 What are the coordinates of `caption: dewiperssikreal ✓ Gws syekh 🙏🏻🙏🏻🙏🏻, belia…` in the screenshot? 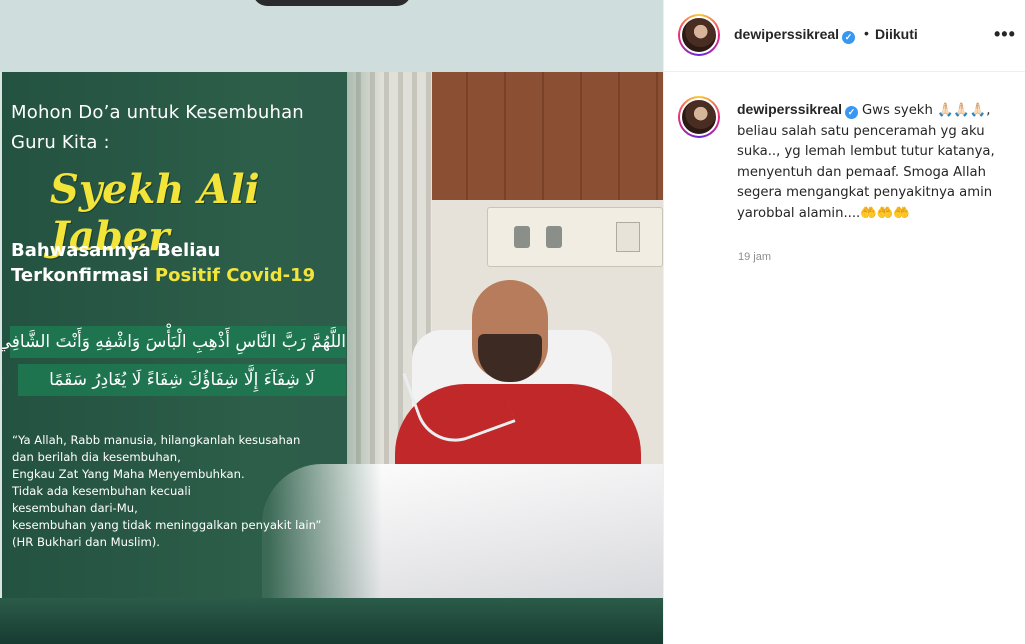 It's located at (875, 161).